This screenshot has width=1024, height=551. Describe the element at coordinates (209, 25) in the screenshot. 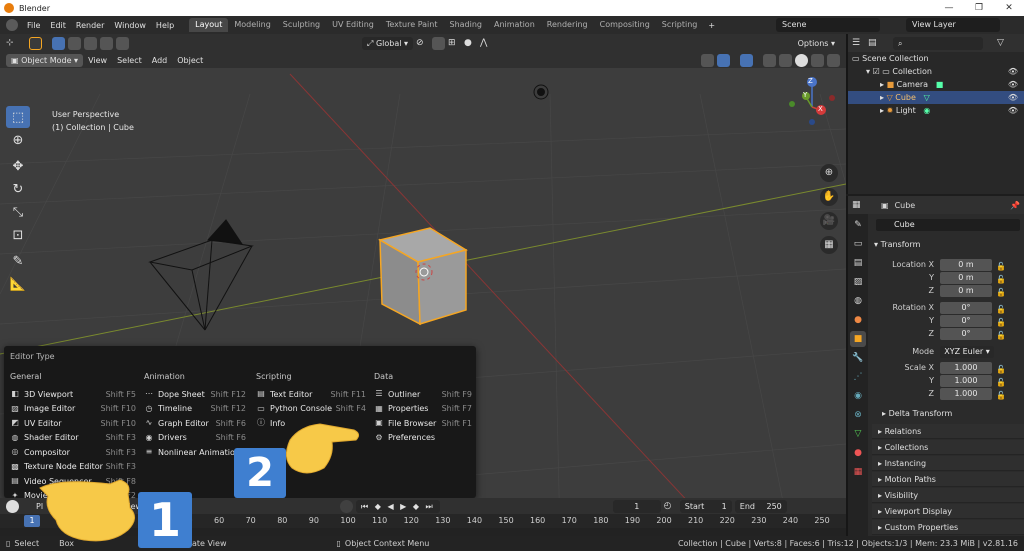

I see `tab-layout: Layout` at that location.